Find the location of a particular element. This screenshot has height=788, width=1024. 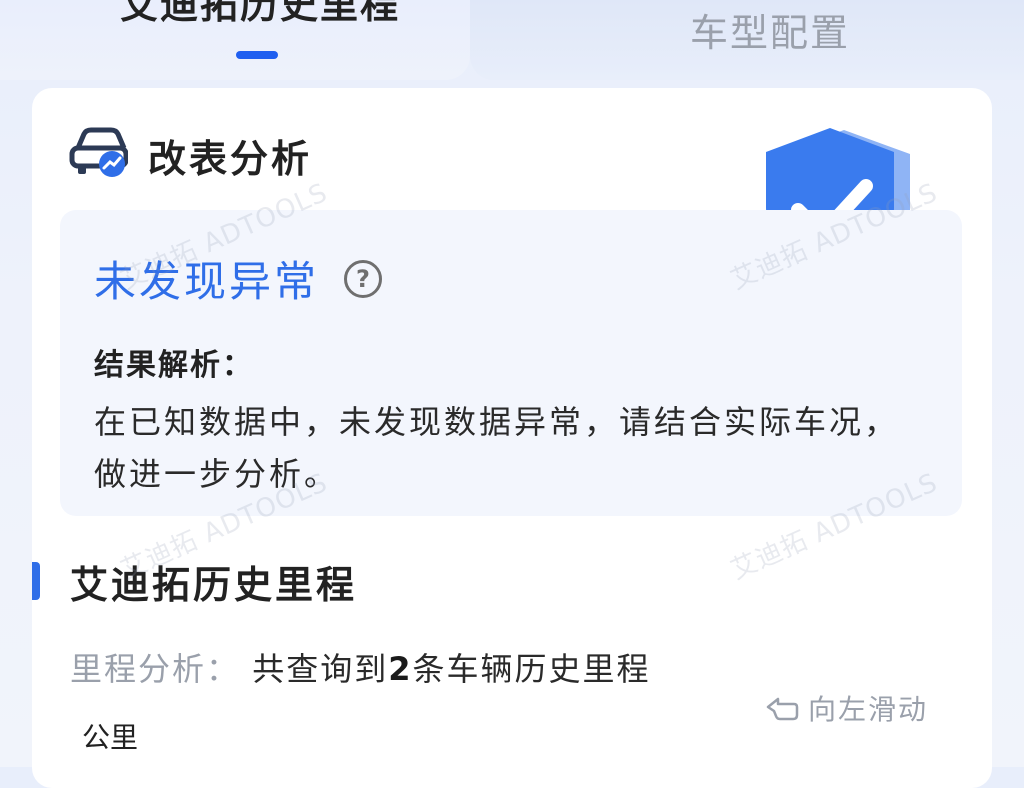

mileage-analysis-row: 里程分析： 共查询到2条车辆历史里程 is located at coordinates (360, 667).